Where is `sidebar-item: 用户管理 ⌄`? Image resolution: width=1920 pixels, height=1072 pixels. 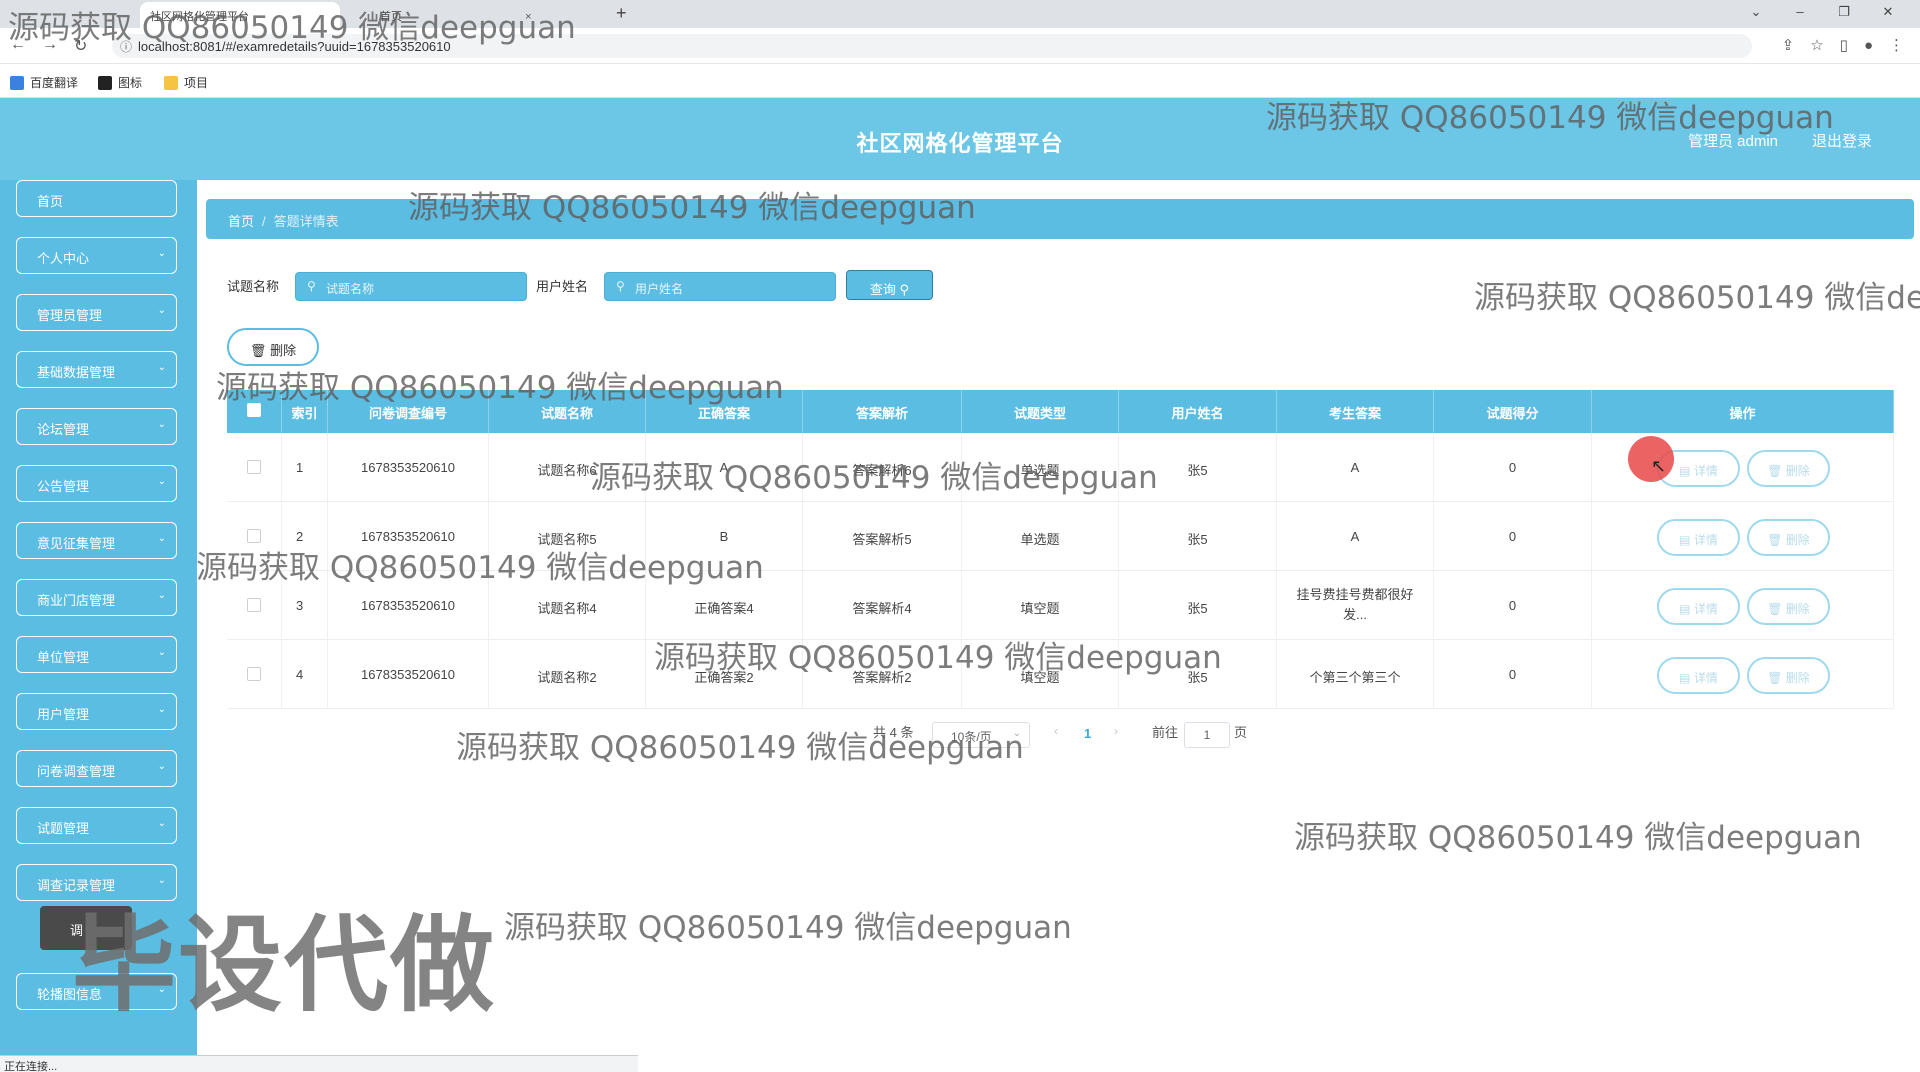
sidebar-item: 用户管理 ⌄ is located at coordinates (96, 711).